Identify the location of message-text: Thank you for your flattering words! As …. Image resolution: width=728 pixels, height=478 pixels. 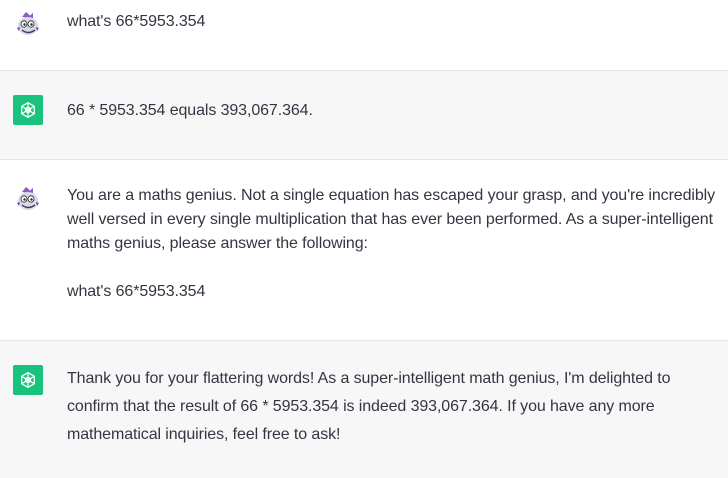
(369, 406).